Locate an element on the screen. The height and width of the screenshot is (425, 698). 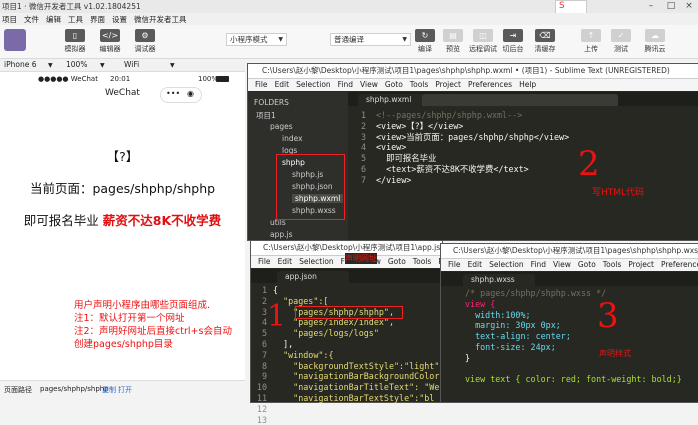
devtools-menu-item: 编辑 is located at coordinates (53, 19).